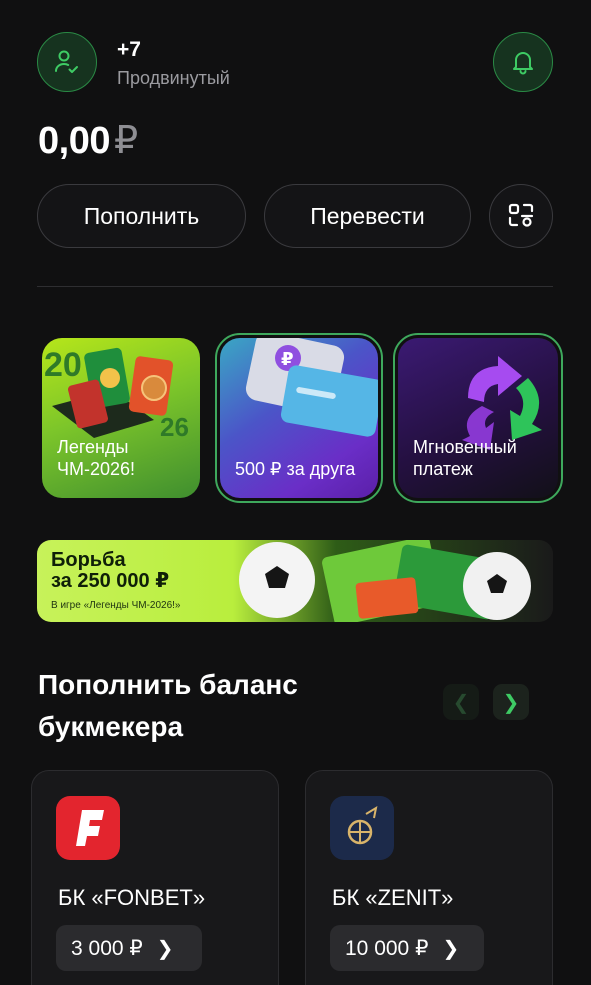 The image size is (591, 985). I want to click on transfer-button: Перевести, so click(367, 216).